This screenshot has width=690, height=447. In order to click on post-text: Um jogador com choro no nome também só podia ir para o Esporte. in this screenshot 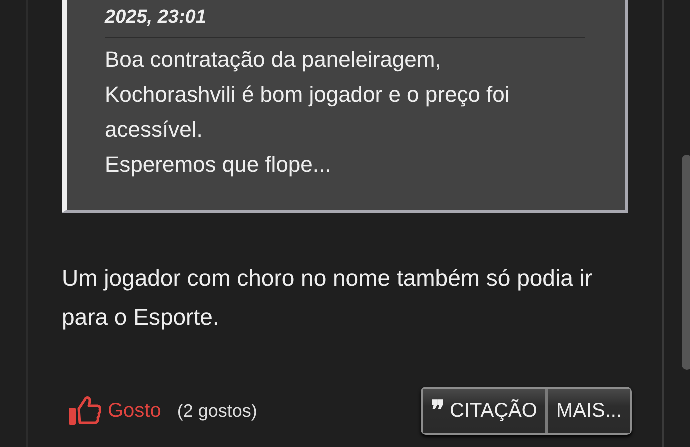, I will do `click(328, 298)`.